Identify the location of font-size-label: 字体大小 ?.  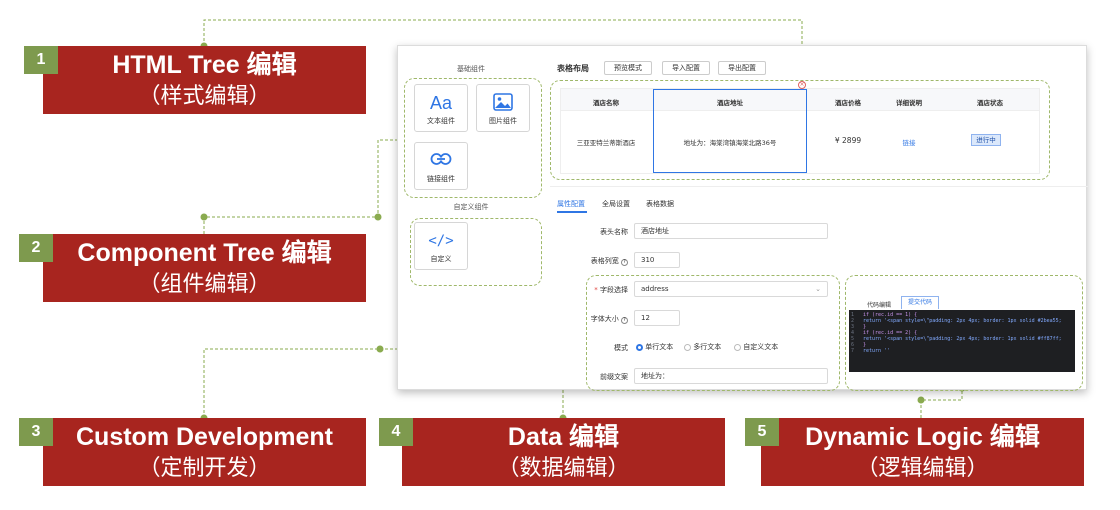
(603, 319).